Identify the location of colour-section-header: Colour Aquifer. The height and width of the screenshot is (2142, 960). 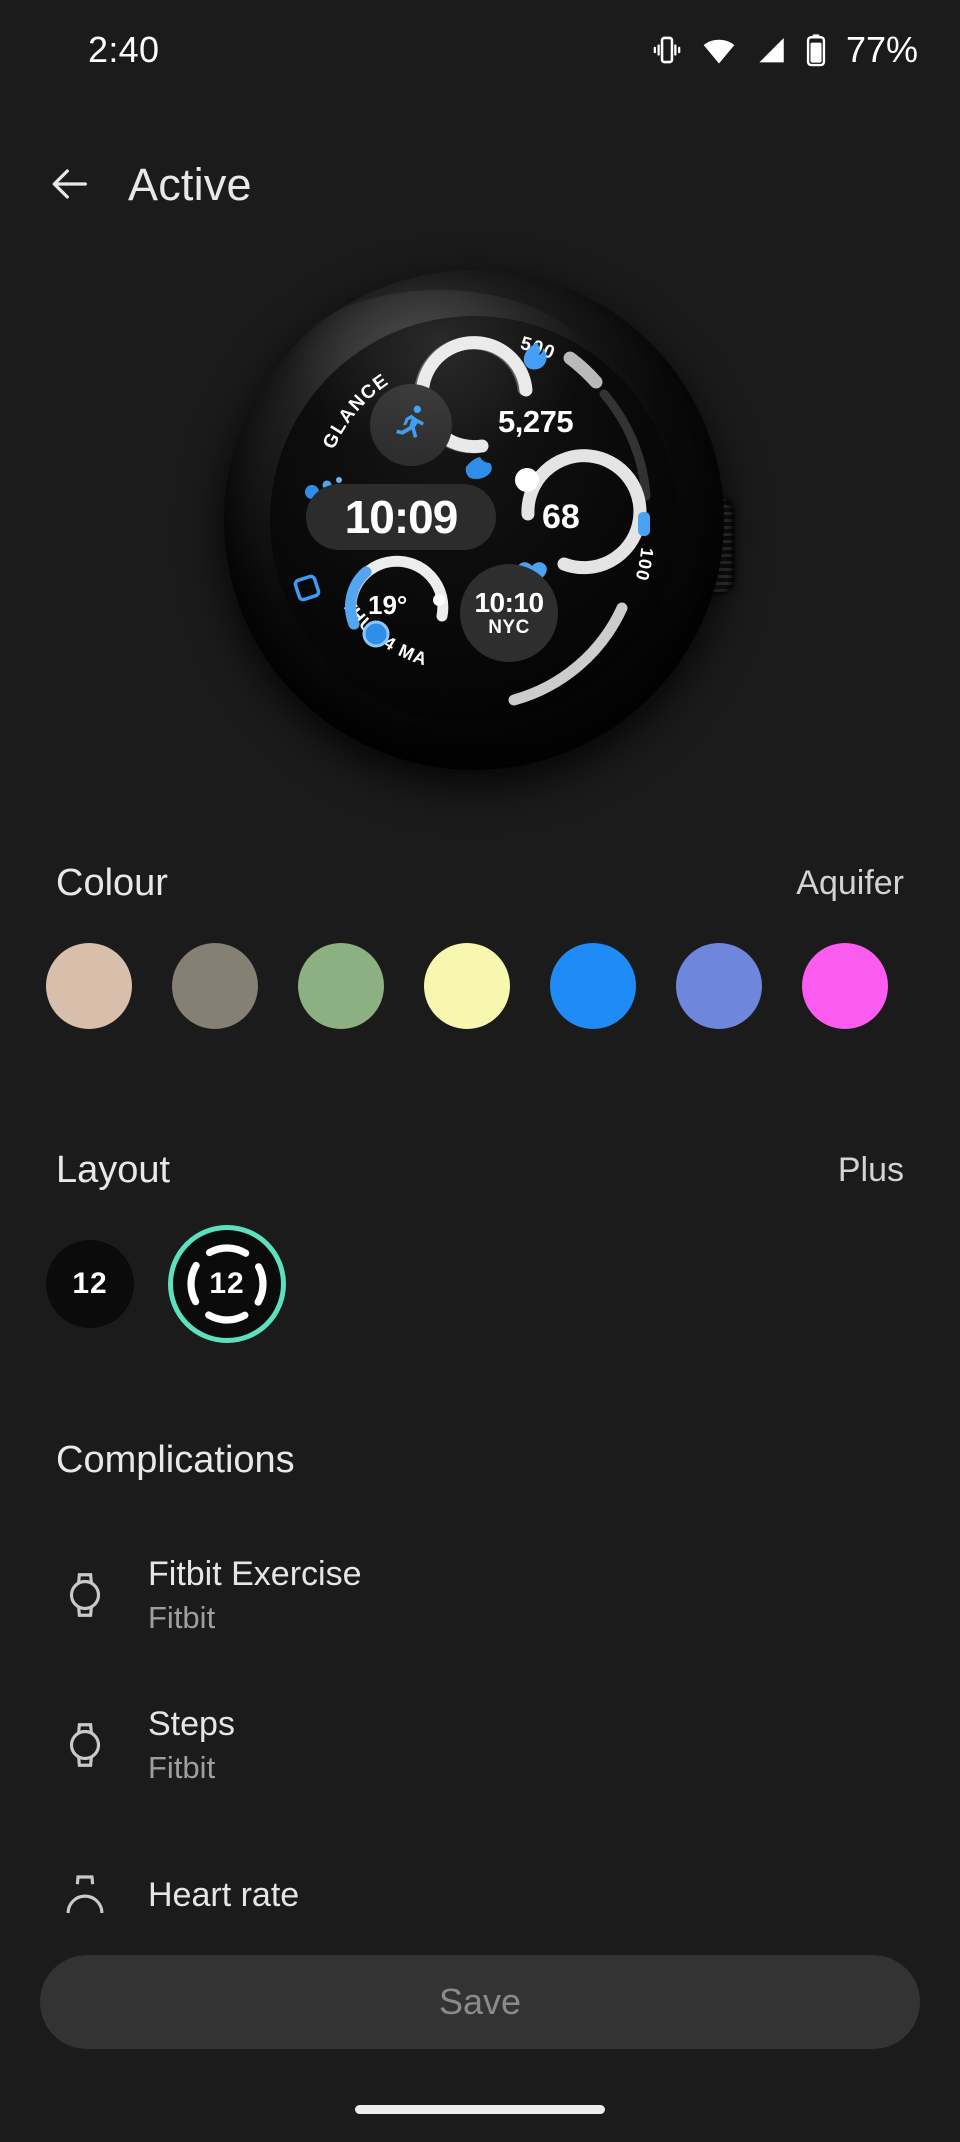
(480, 883).